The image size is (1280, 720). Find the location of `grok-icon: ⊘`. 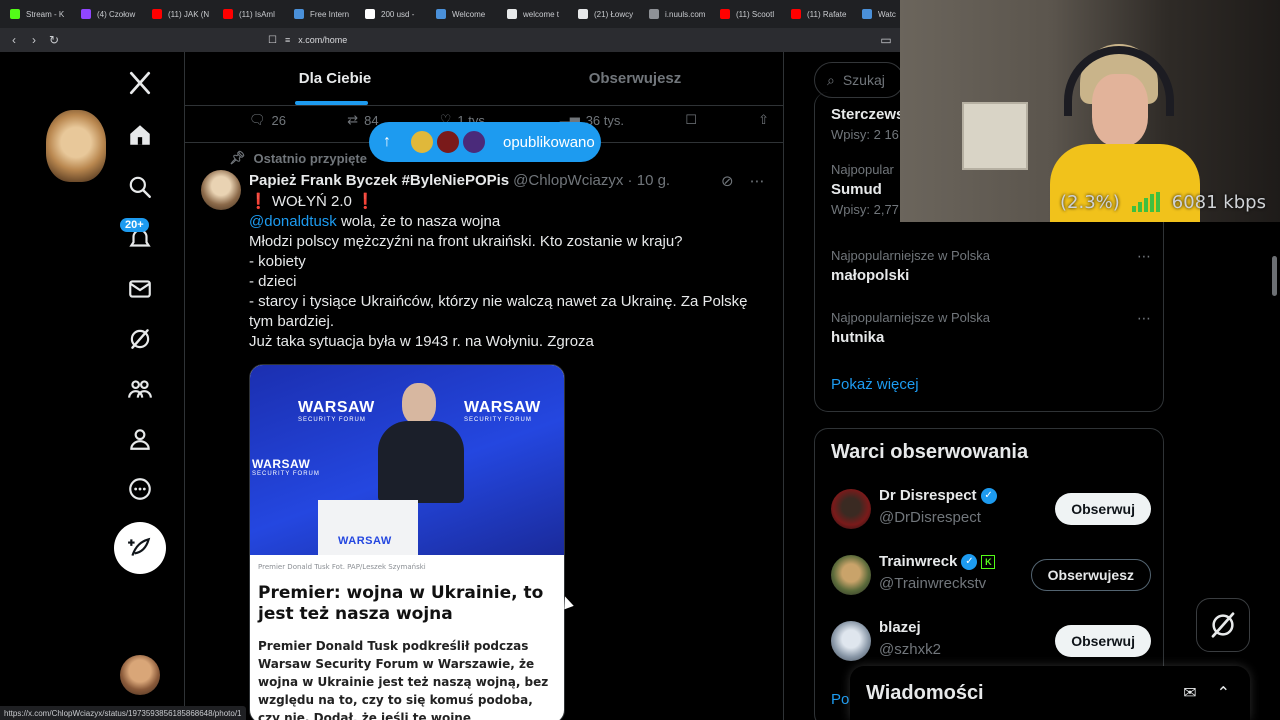

grok-icon: ⊘ is located at coordinates (727, 181).